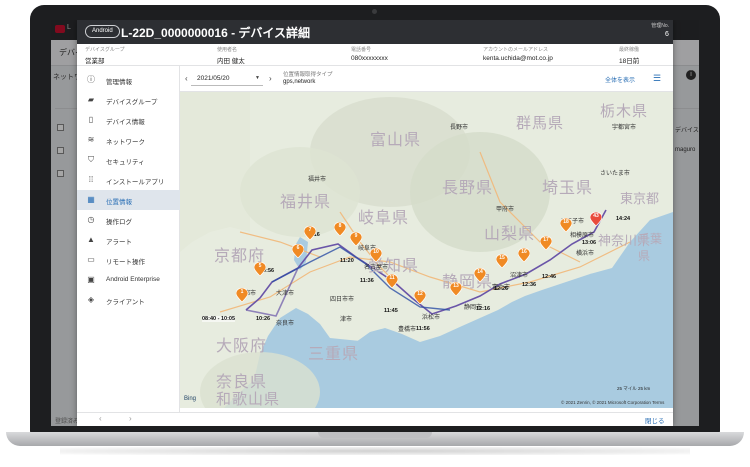 This screenshot has width=750, height=467. Describe the element at coordinates (310, 233) in the screenshot. I see `map-pin: 7` at that location.